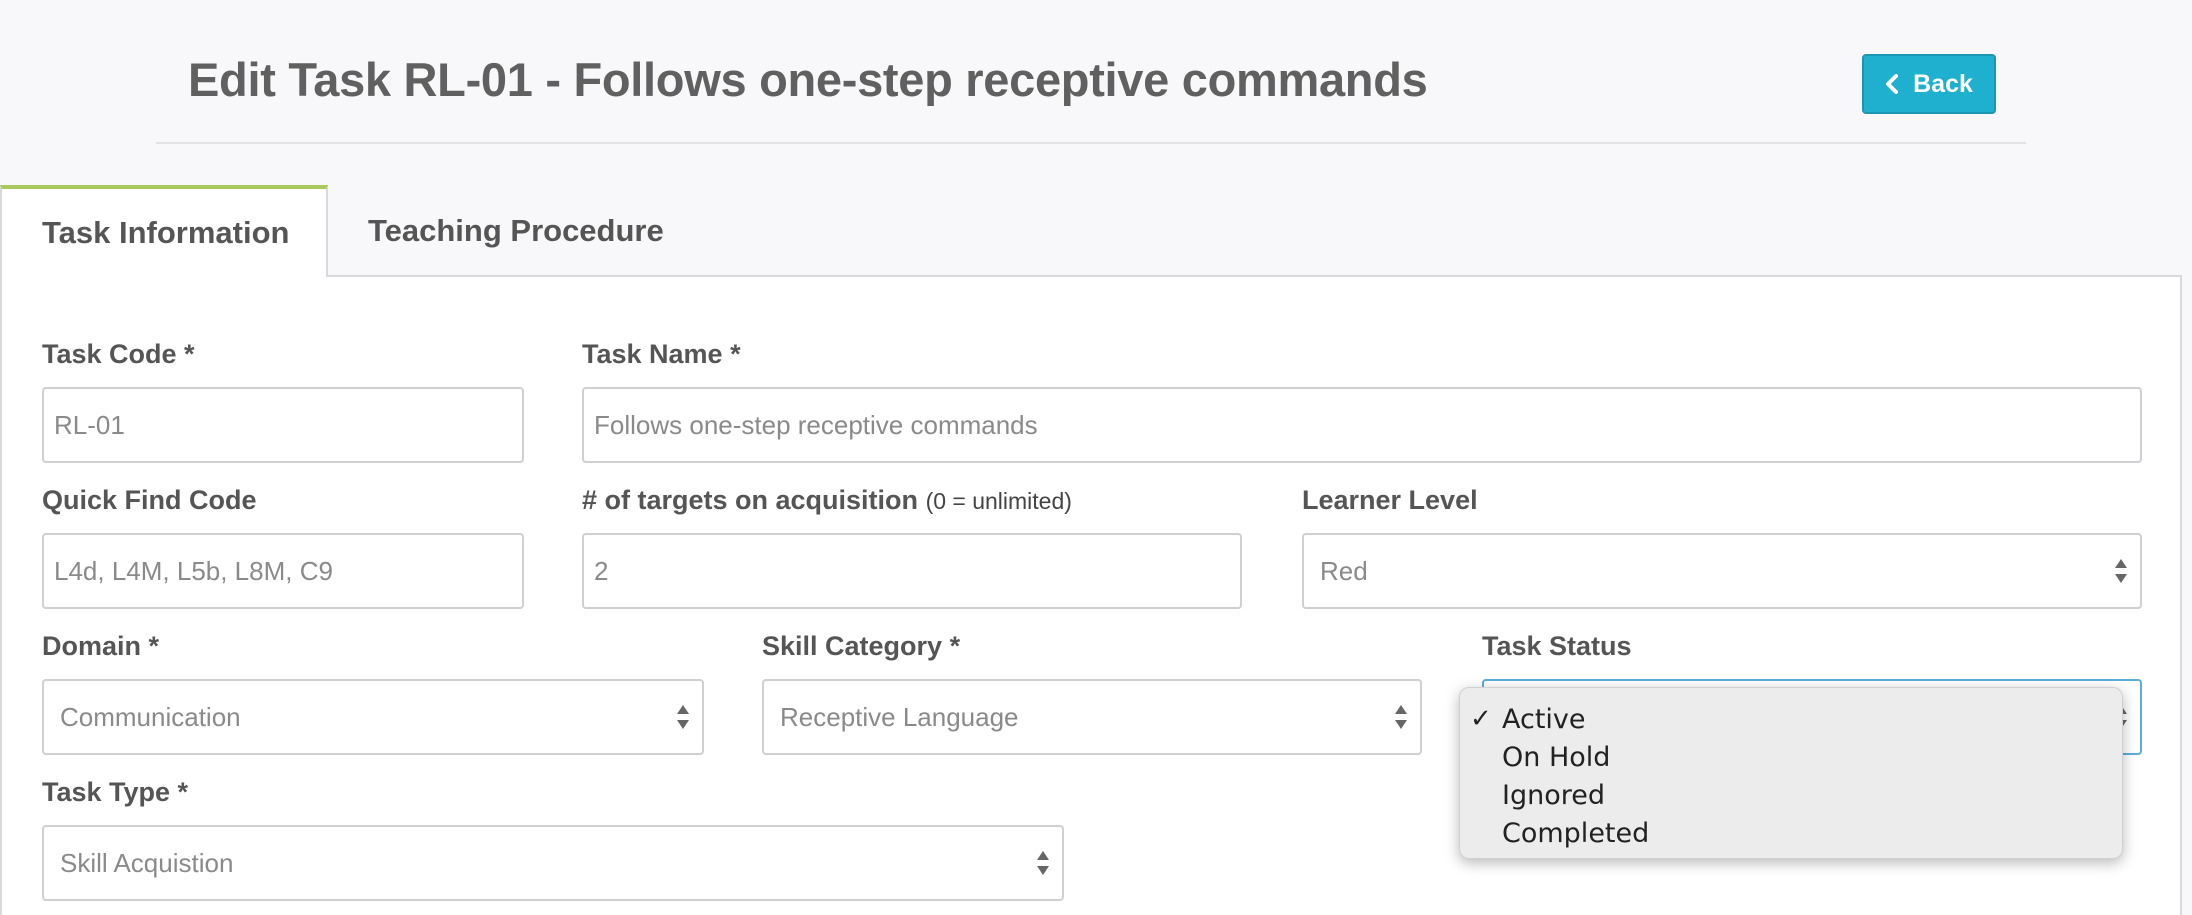  Describe the element at coordinates (899, 716) in the screenshot. I see `skill-category-value: Receptive Language` at that location.